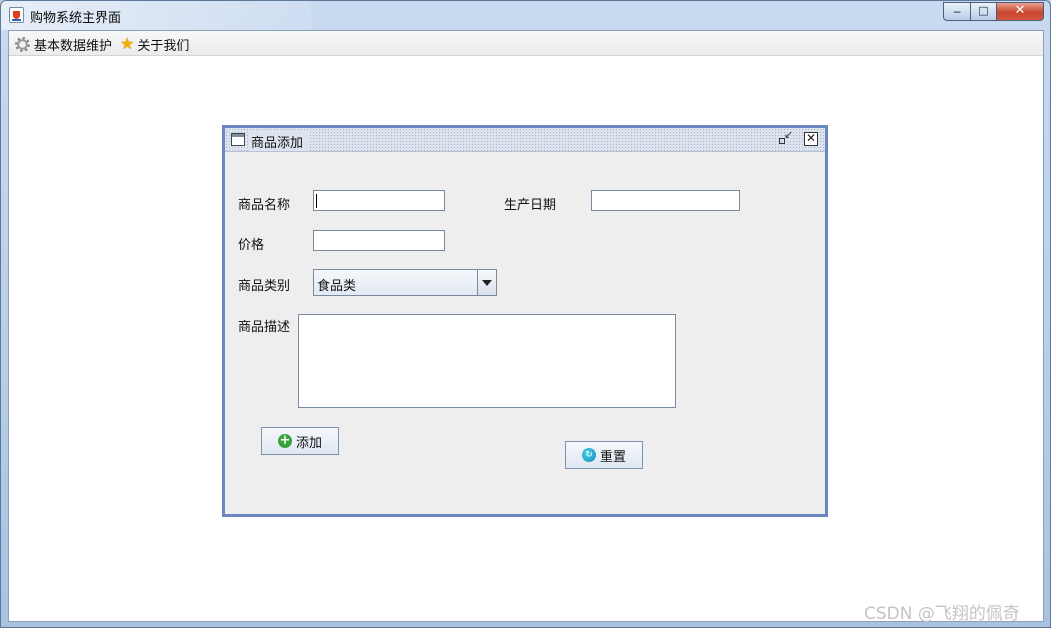 The image size is (1051, 628). I want to click on production-date-label: 生产日期, so click(530, 205).